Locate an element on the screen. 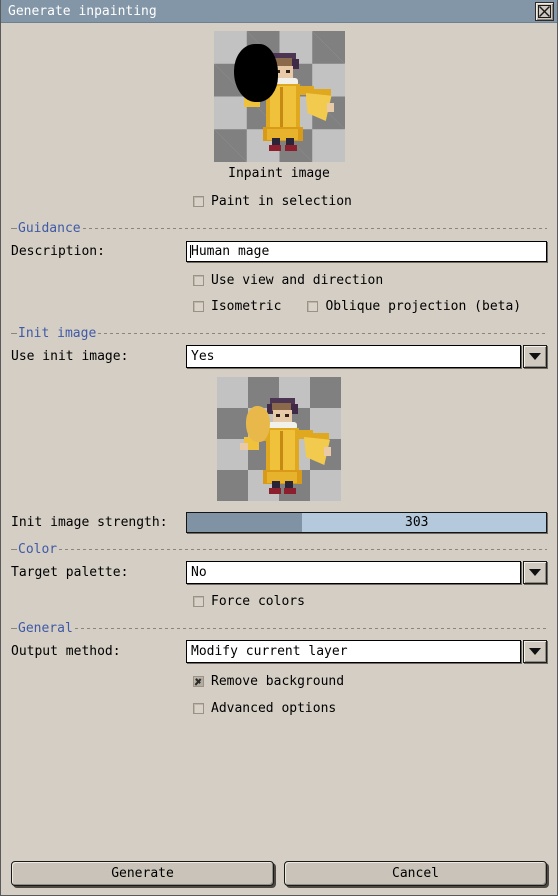 This screenshot has height=896, width=558. generate-button: Generate is located at coordinates (142, 873).